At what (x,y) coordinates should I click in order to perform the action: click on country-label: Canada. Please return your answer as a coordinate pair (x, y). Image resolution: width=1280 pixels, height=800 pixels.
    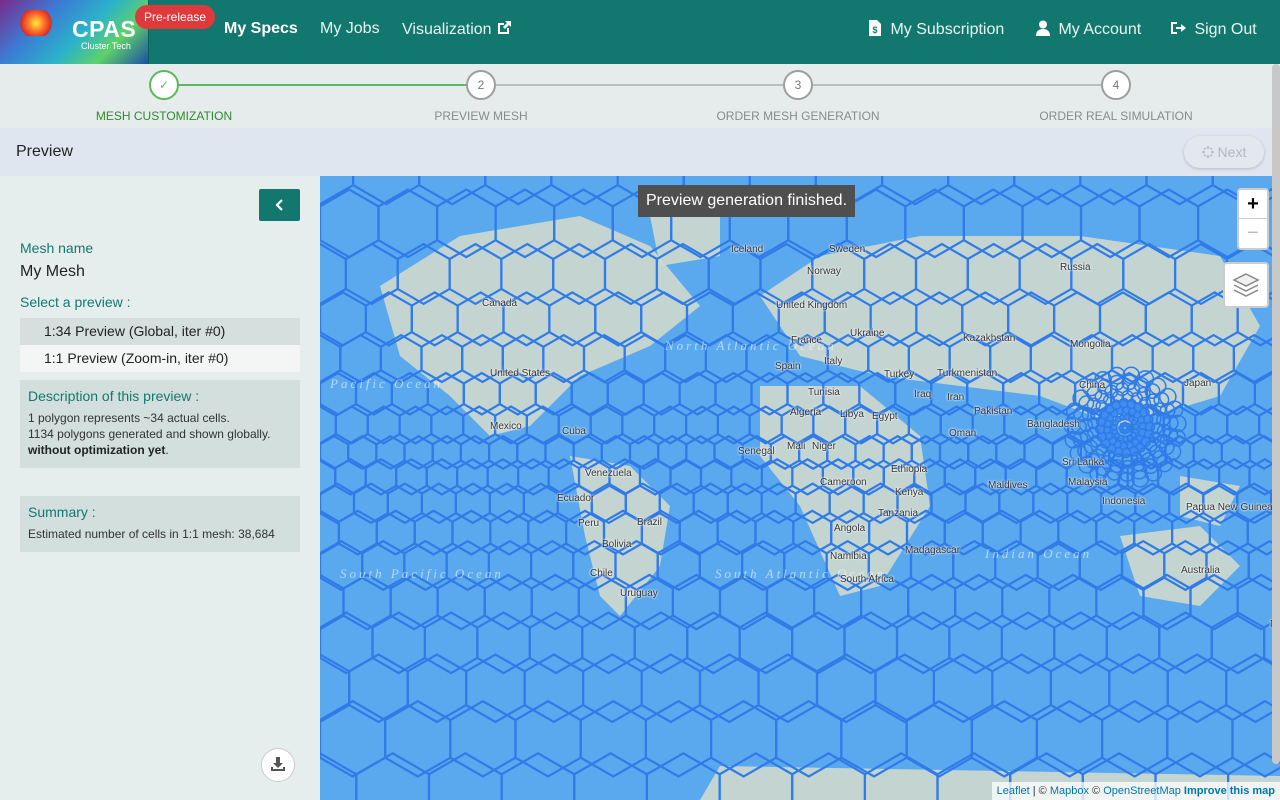
    Looking at the image, I should click on (500, 303).